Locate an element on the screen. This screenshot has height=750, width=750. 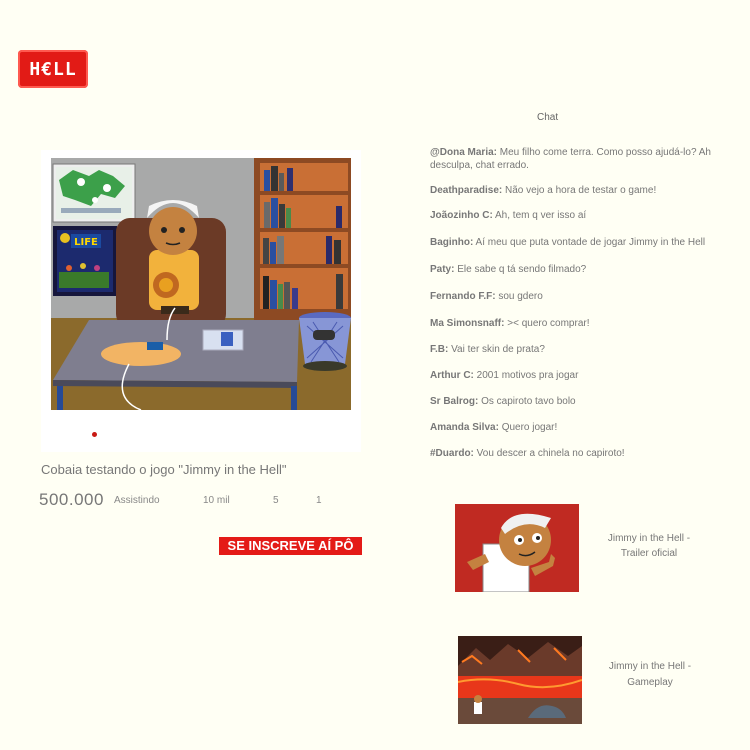
chat-author: Arthur C: is located at coordinates (452, 375).